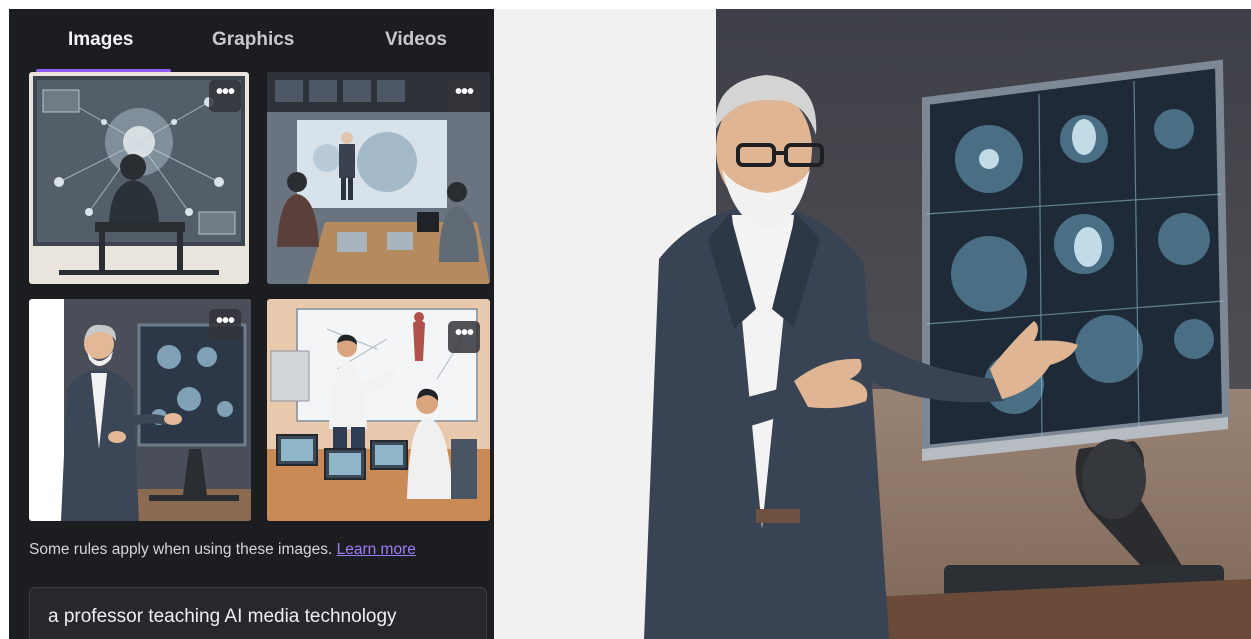 The width and height of the screenshot is (1251, 639). I want to click on tab-graphics: Graphics, so click(253, 40).